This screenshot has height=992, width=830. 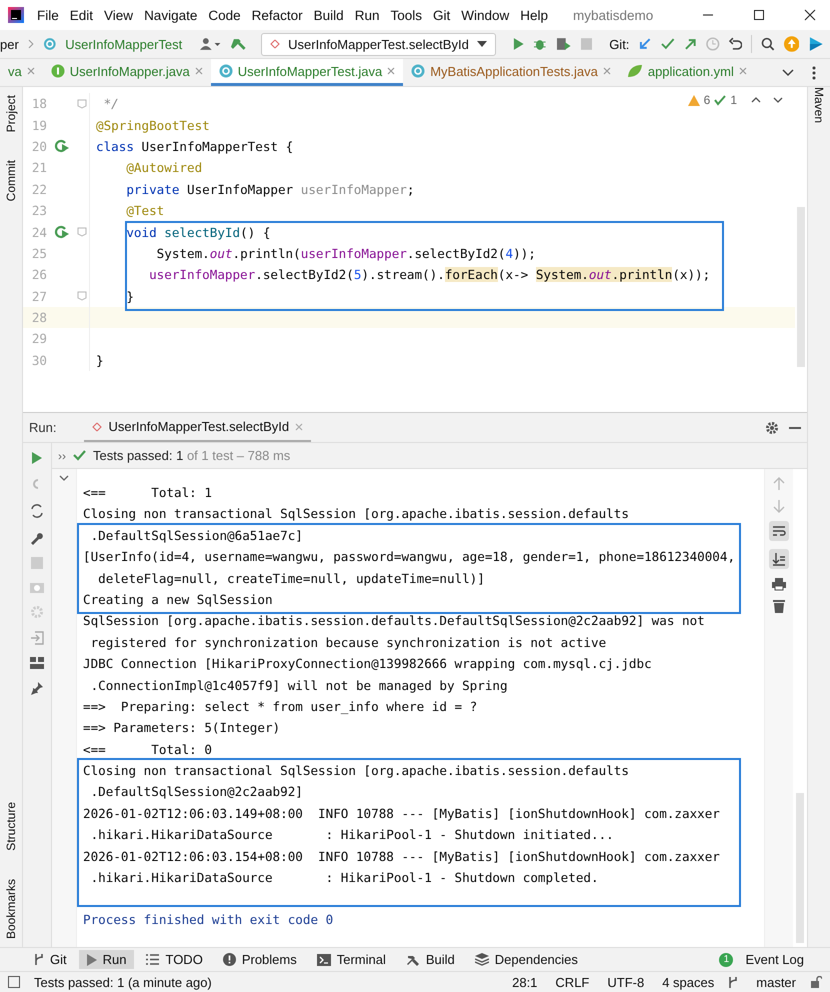 I want to click on exit-icon, so click(x=37, y=638).